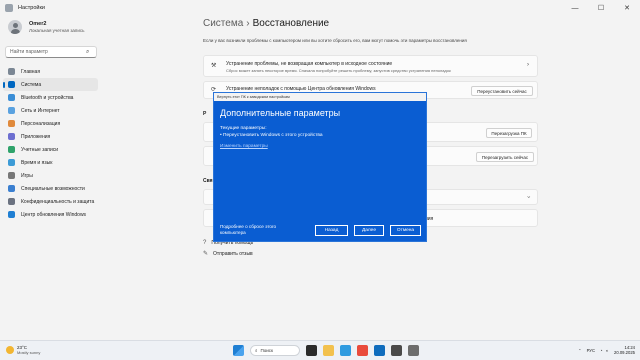  What do you see at coordinates (37, 162) in the screenshot?
I see `sidebar-item-label: Время и язык` at bounding box center [37, 162].